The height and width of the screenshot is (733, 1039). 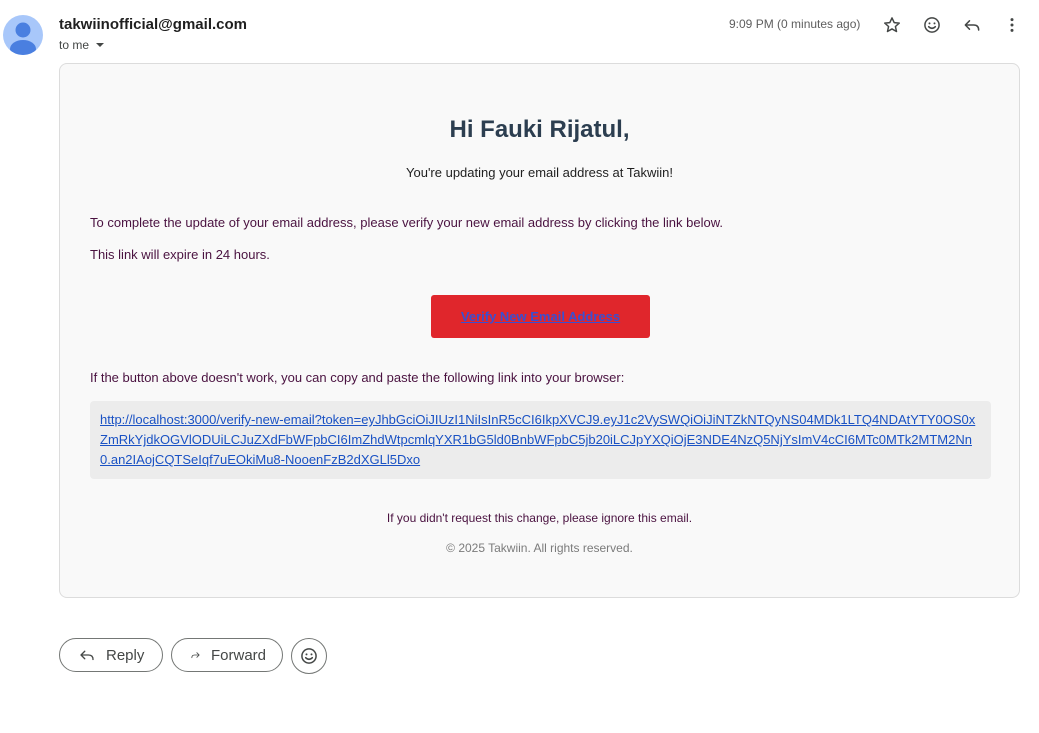 I want to click on add-reaction-button, so click(x=932, y=25).